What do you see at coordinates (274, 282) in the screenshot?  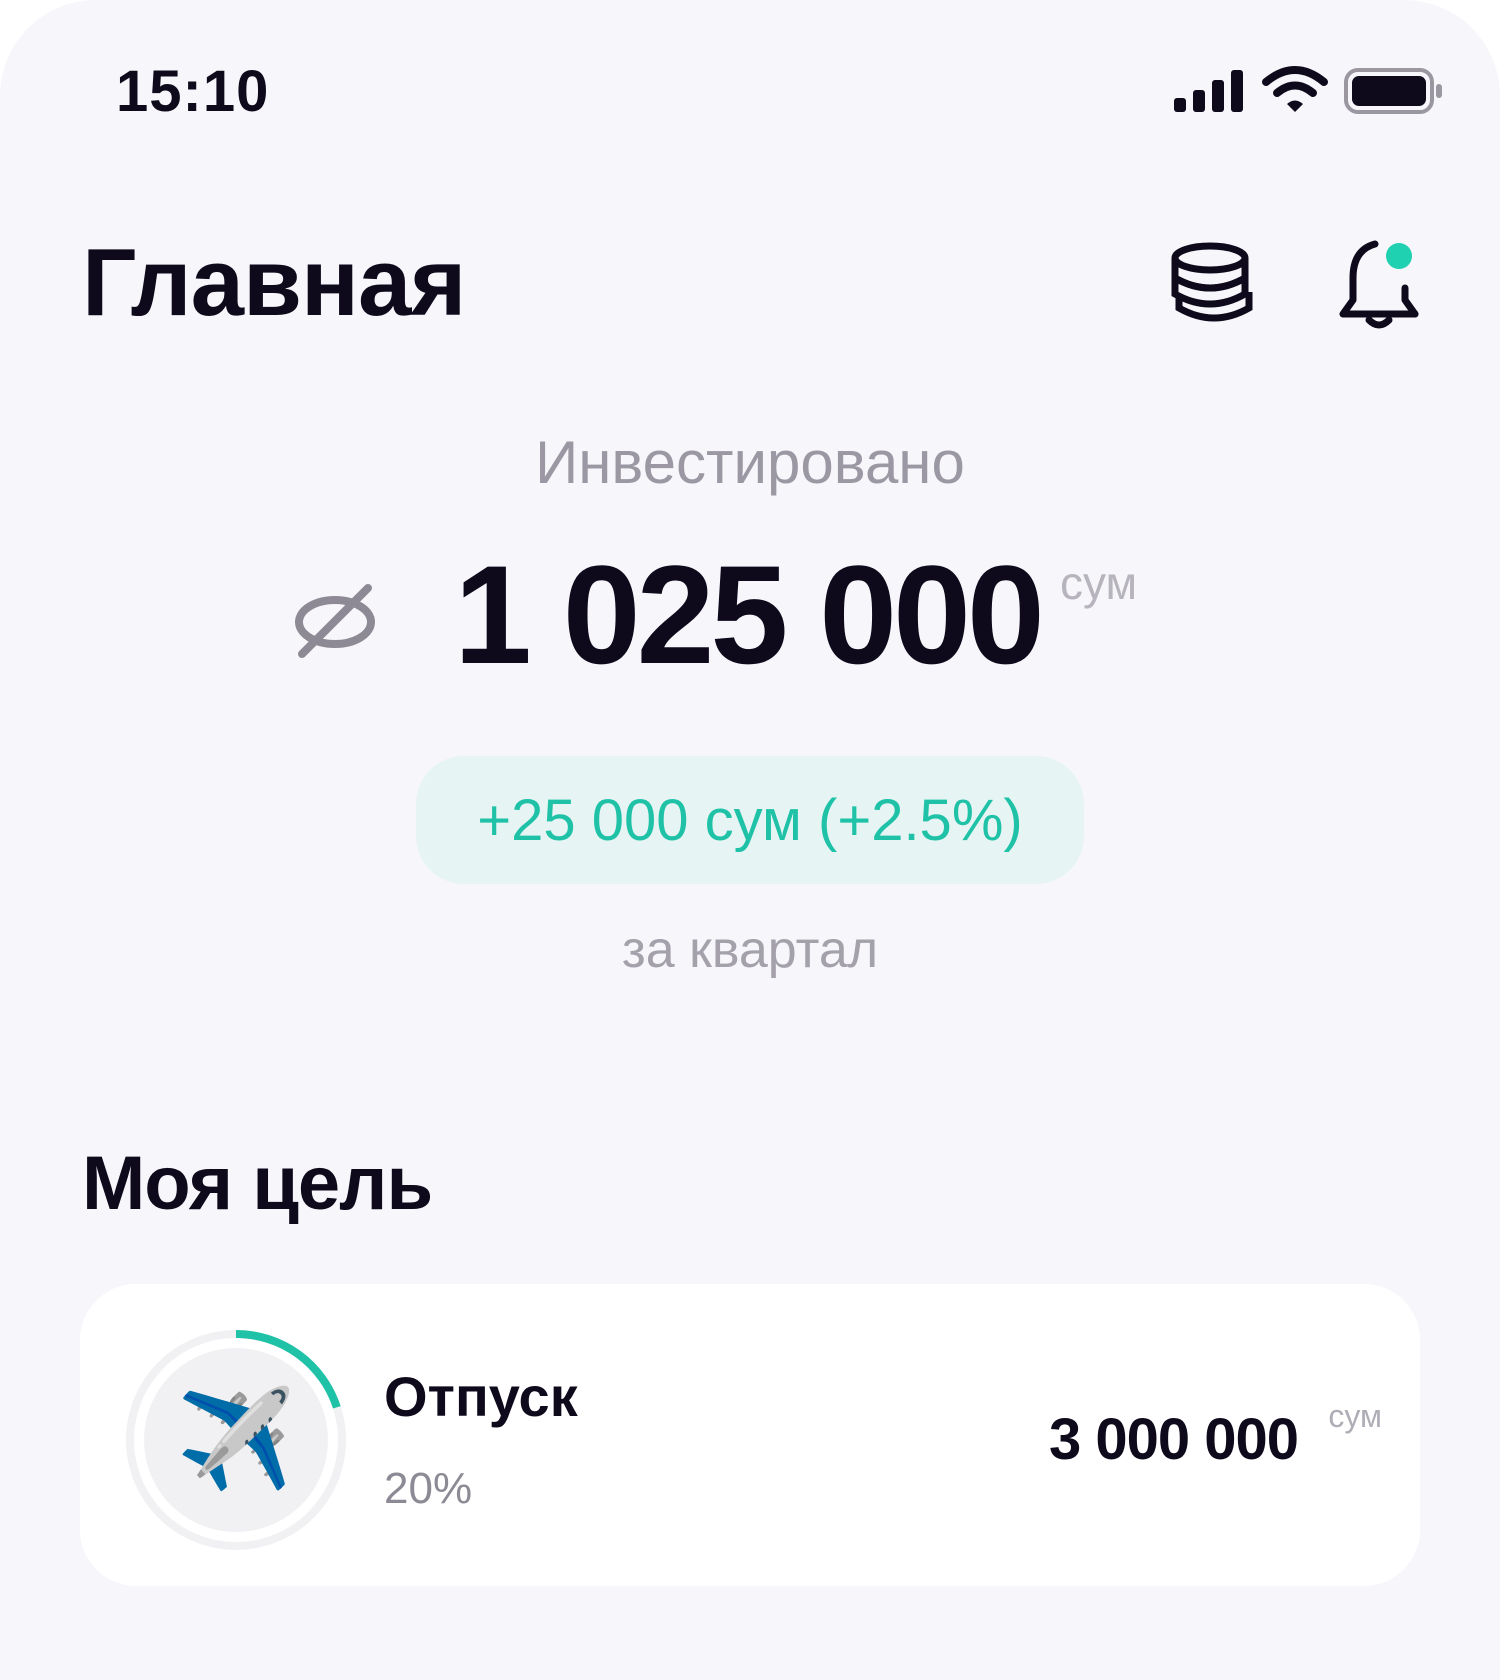 I see `page-title: Главная` at bounding box center [274, 282].